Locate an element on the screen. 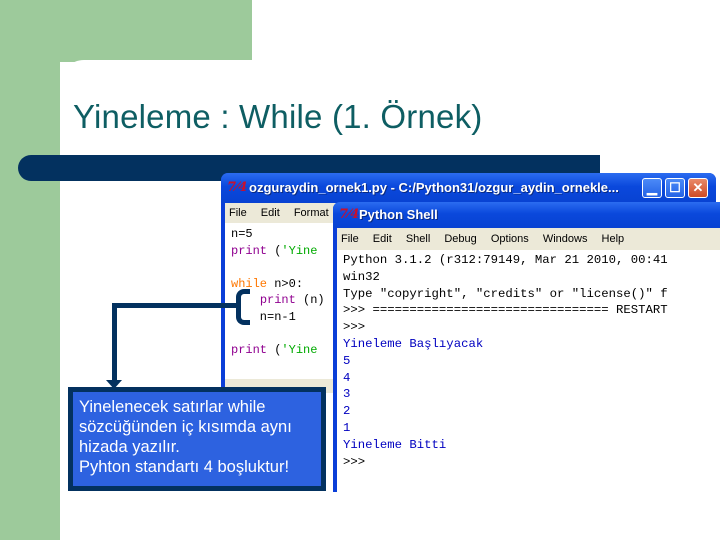 The image size is (720, 540). connector-line-horizontal is located at coordinates (175, 305).